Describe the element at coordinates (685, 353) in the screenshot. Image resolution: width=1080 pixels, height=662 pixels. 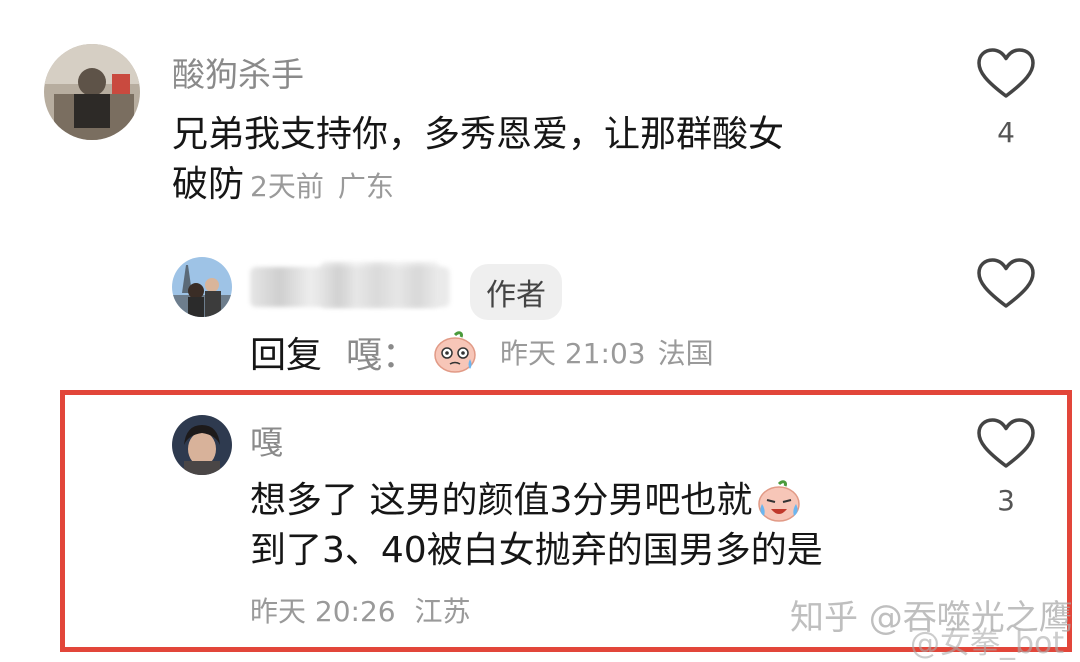
I see `comment-location: 法国` at that location.